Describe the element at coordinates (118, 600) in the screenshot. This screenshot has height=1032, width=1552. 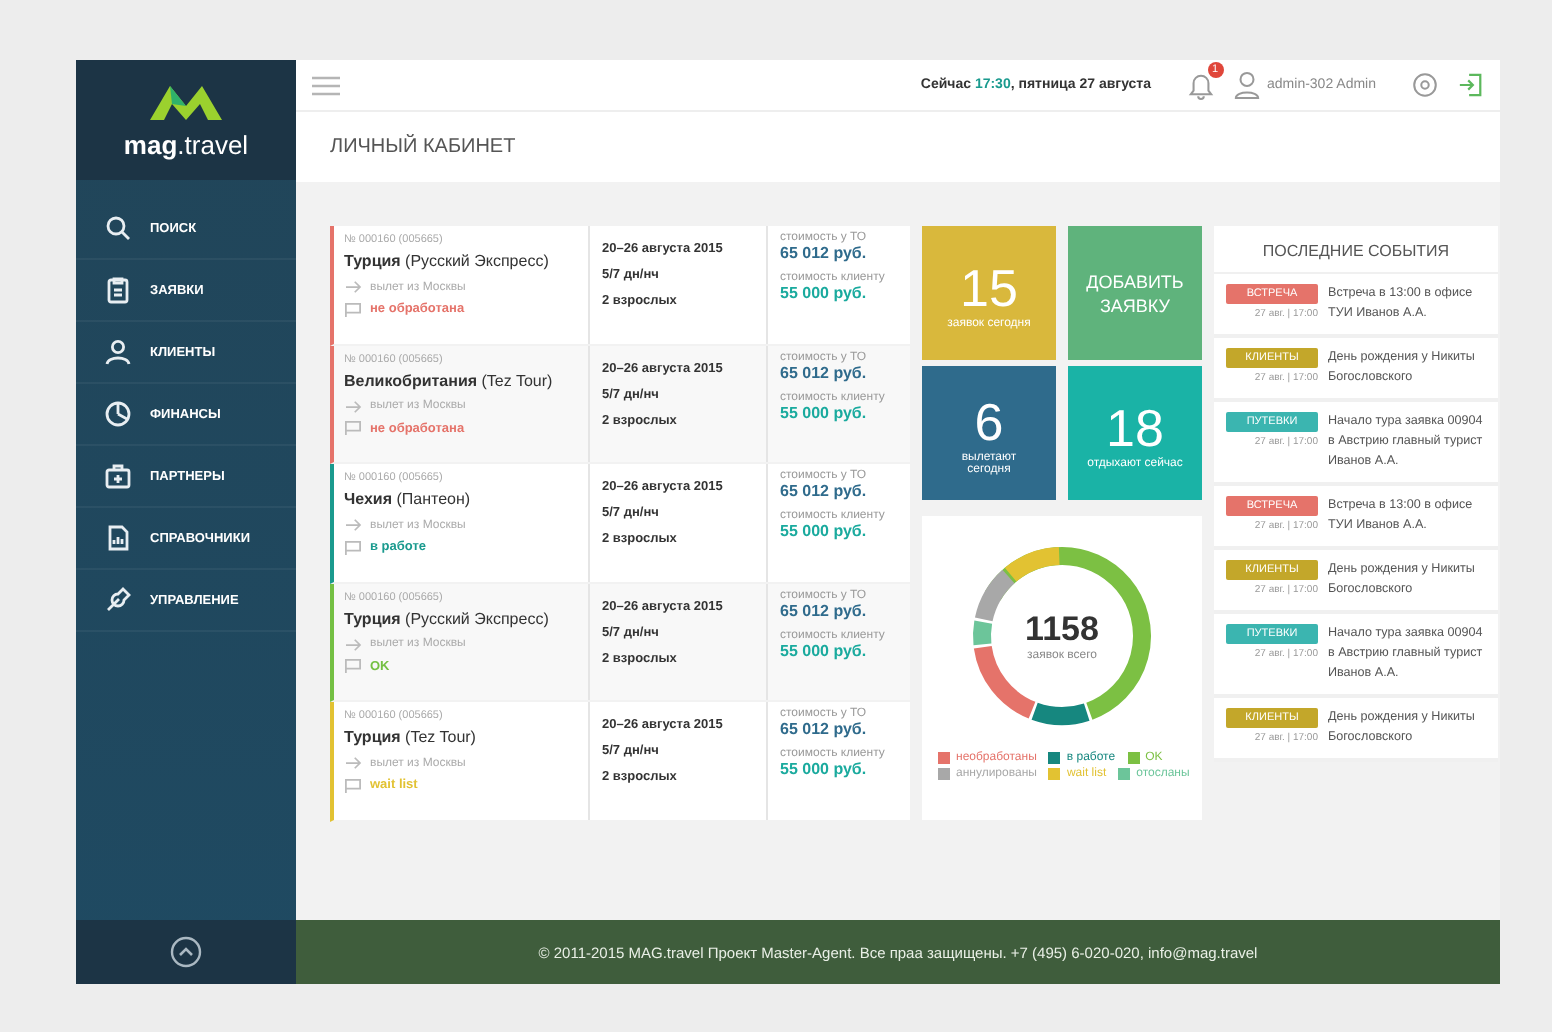
I see `wrench-icon` at that location.